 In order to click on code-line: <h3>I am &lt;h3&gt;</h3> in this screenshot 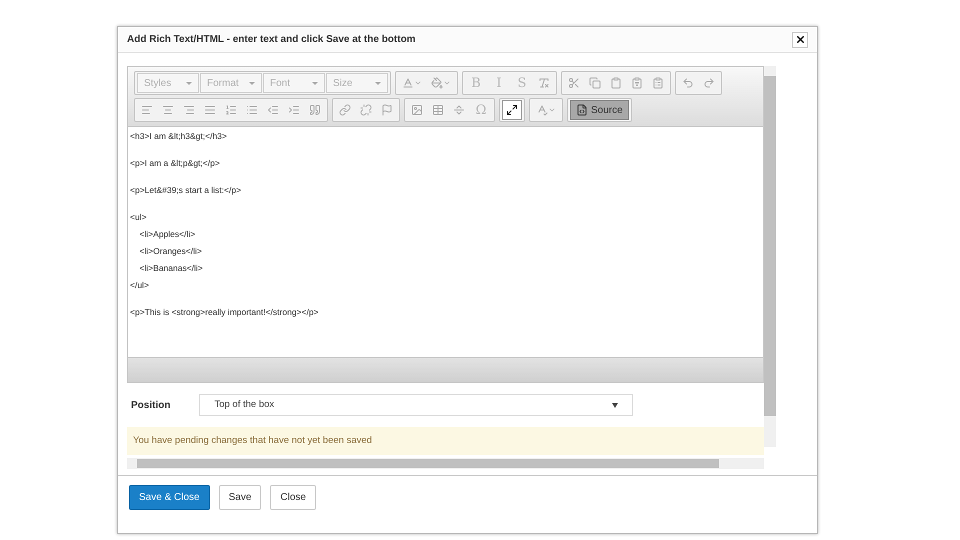, I will do `click(179, 136)`.